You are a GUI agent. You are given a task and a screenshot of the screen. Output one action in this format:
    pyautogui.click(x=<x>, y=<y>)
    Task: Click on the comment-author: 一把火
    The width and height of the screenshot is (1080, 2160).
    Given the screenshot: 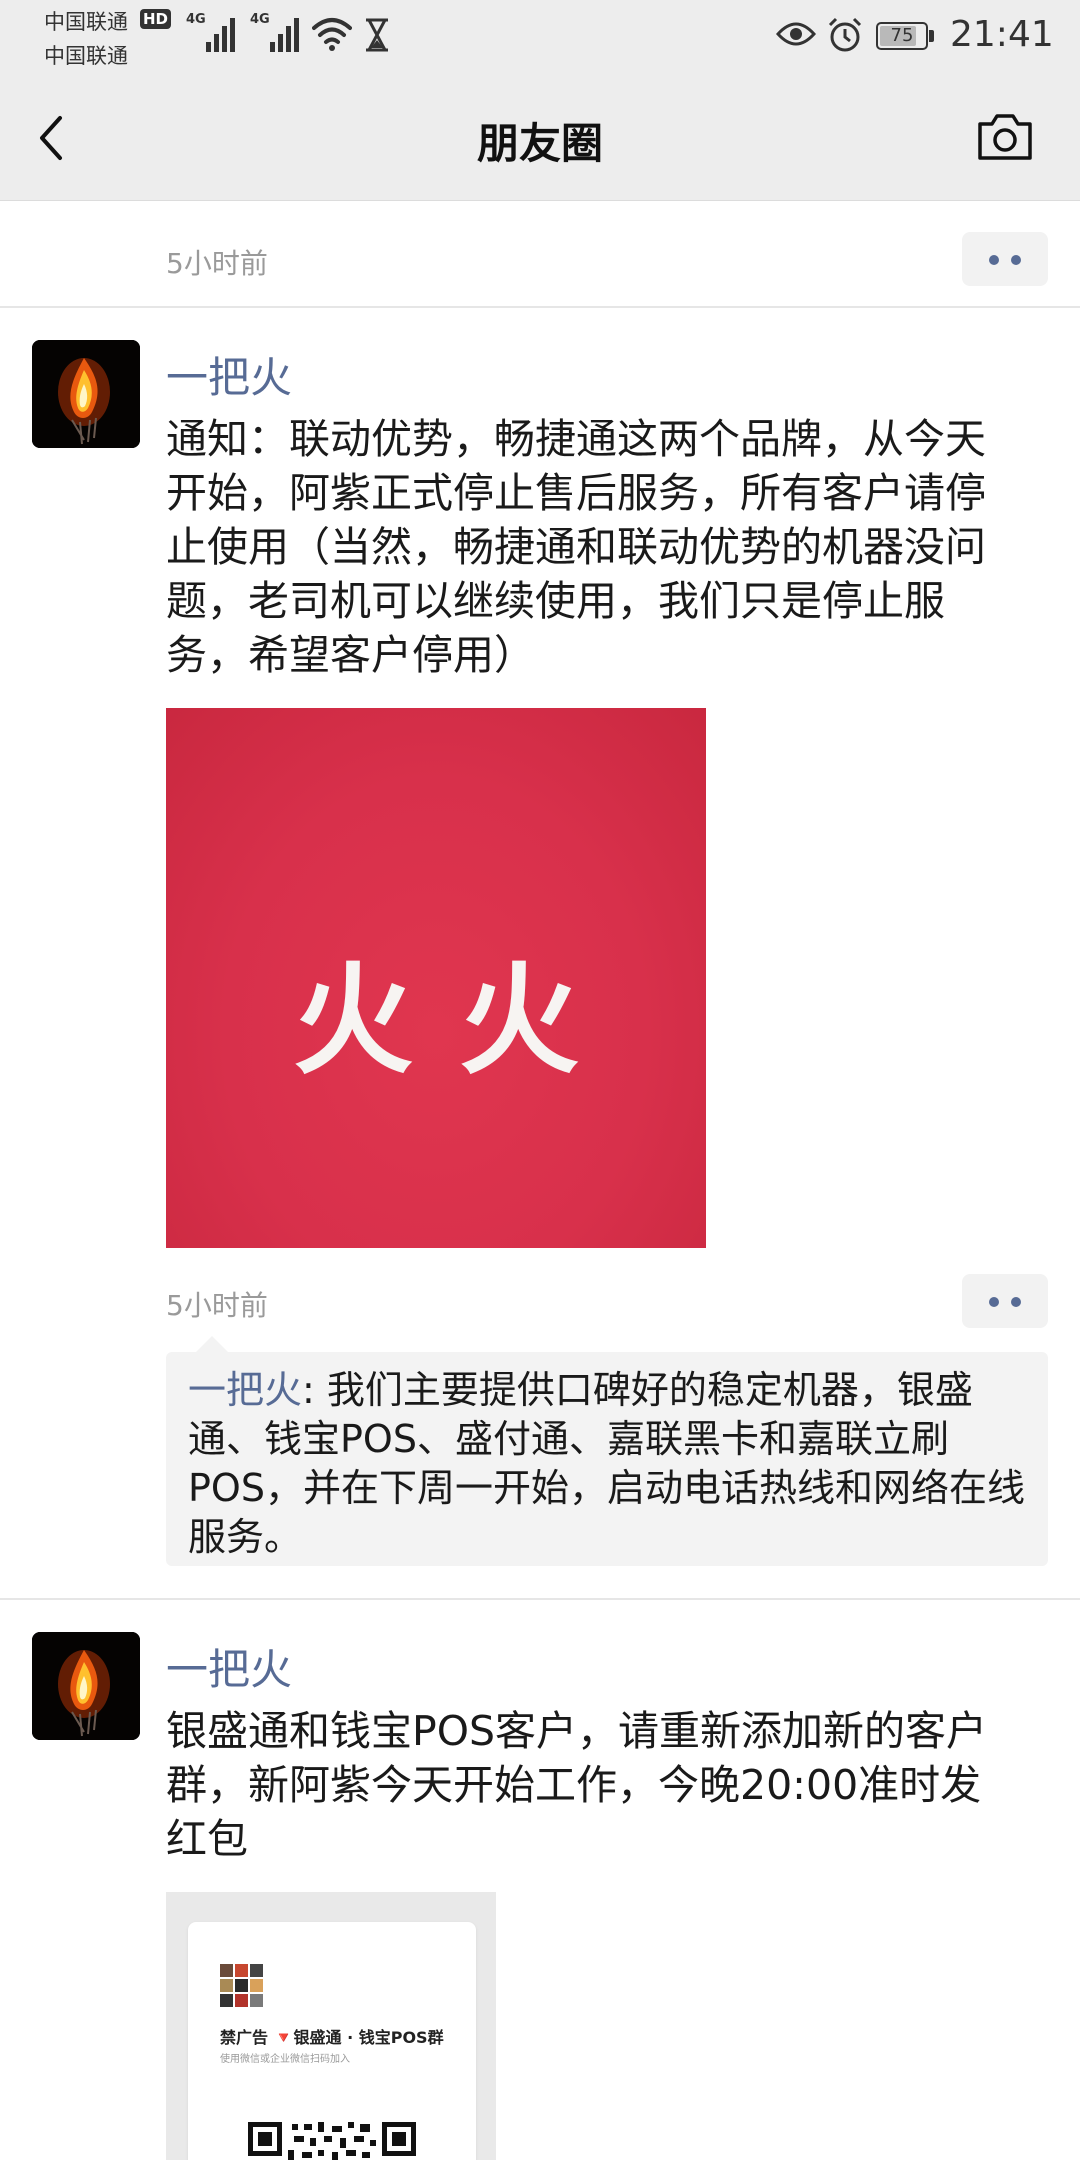 What is the action you would take?
    pyautogui.click(x=245, y=1390)
    